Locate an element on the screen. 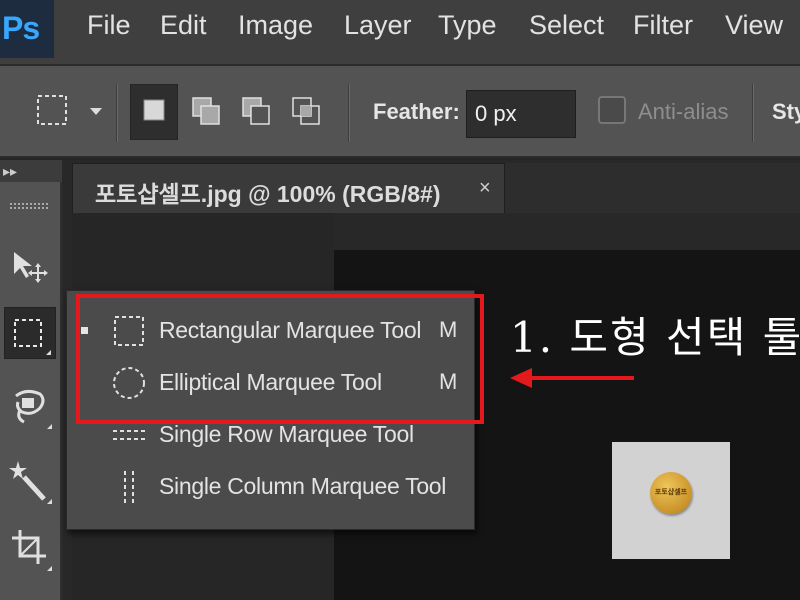 Image resolution: width=800 pixels, height=600 pixels. annotation-arrow-icon is located at coordinates (572, 378).